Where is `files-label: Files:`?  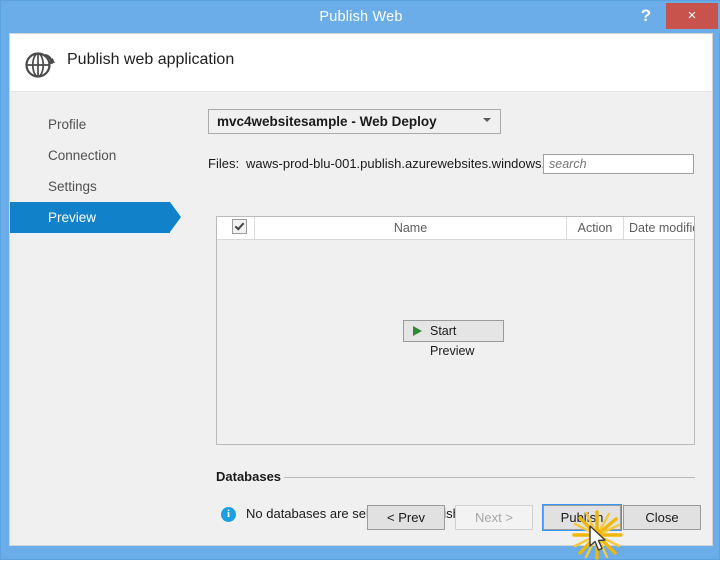 files-label: Files: is located at coordinates (224, 163).